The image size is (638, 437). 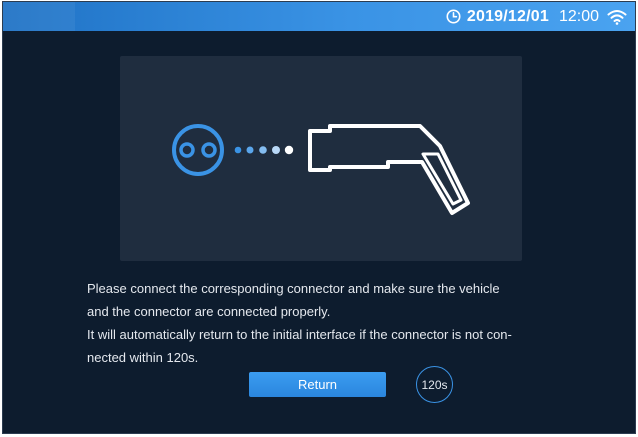 What do you see at coordinates (39, 16) in the screenshot?
I see `status-bar-tab` at bounding box center [39, 16].